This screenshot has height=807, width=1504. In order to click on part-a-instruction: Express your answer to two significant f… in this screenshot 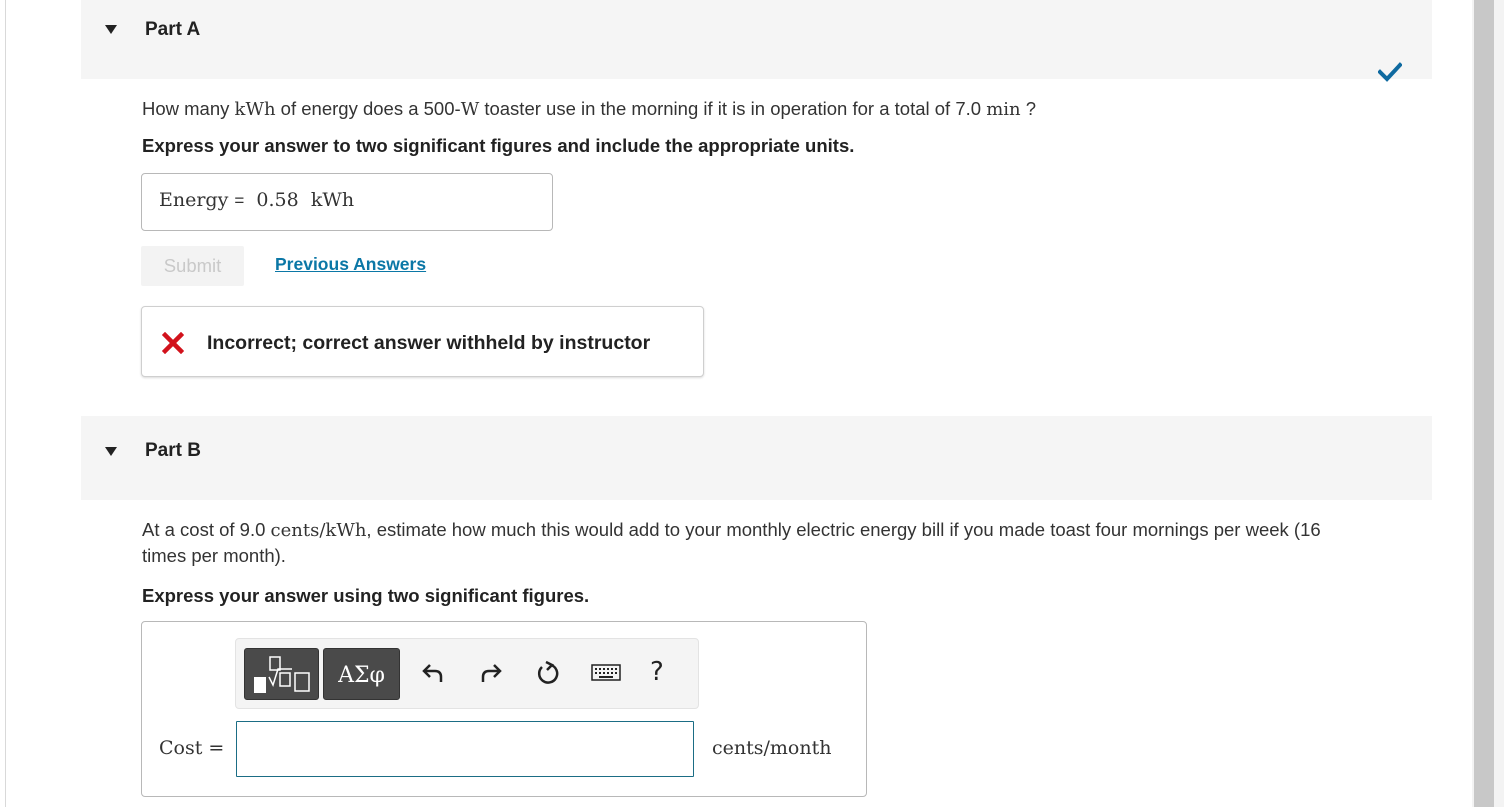, I will do `click(498, 145)`.